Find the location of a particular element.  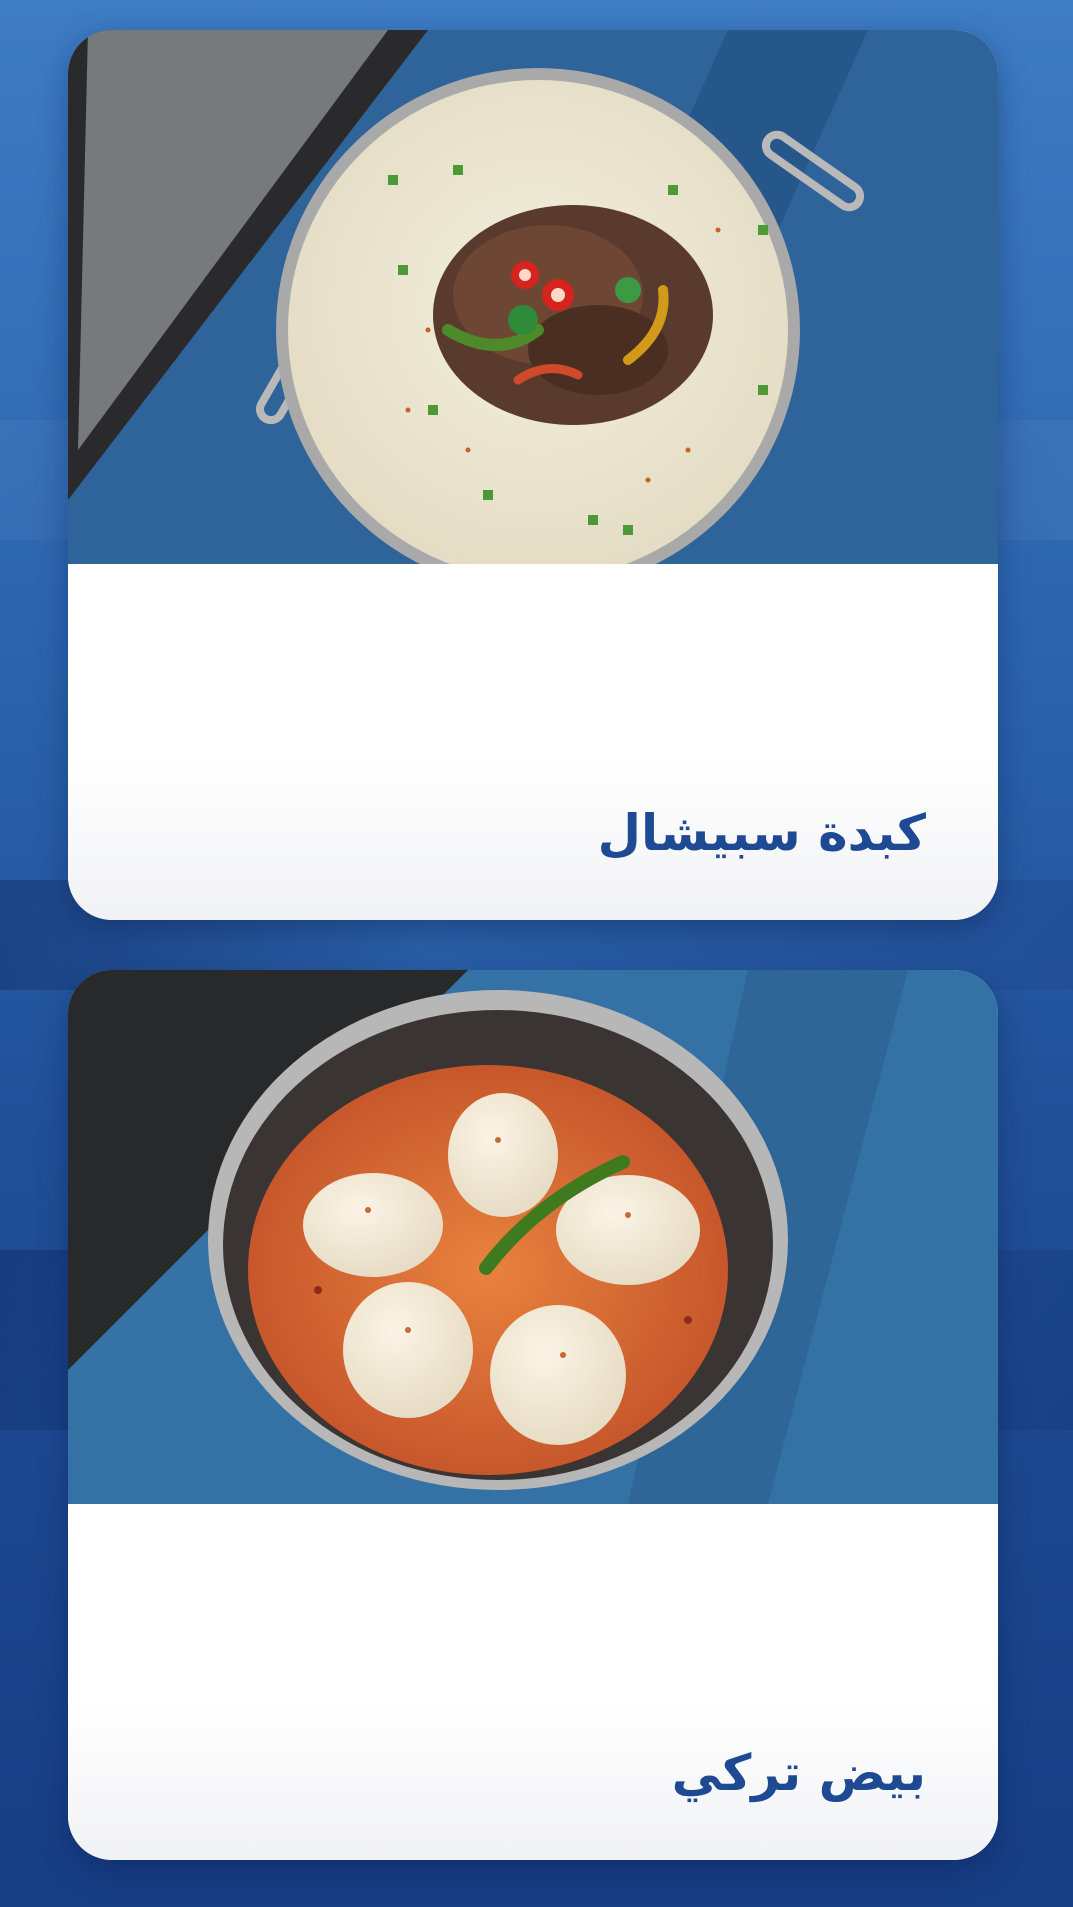

dish-name: بيض تركي is located at coordinates (798, 1773).